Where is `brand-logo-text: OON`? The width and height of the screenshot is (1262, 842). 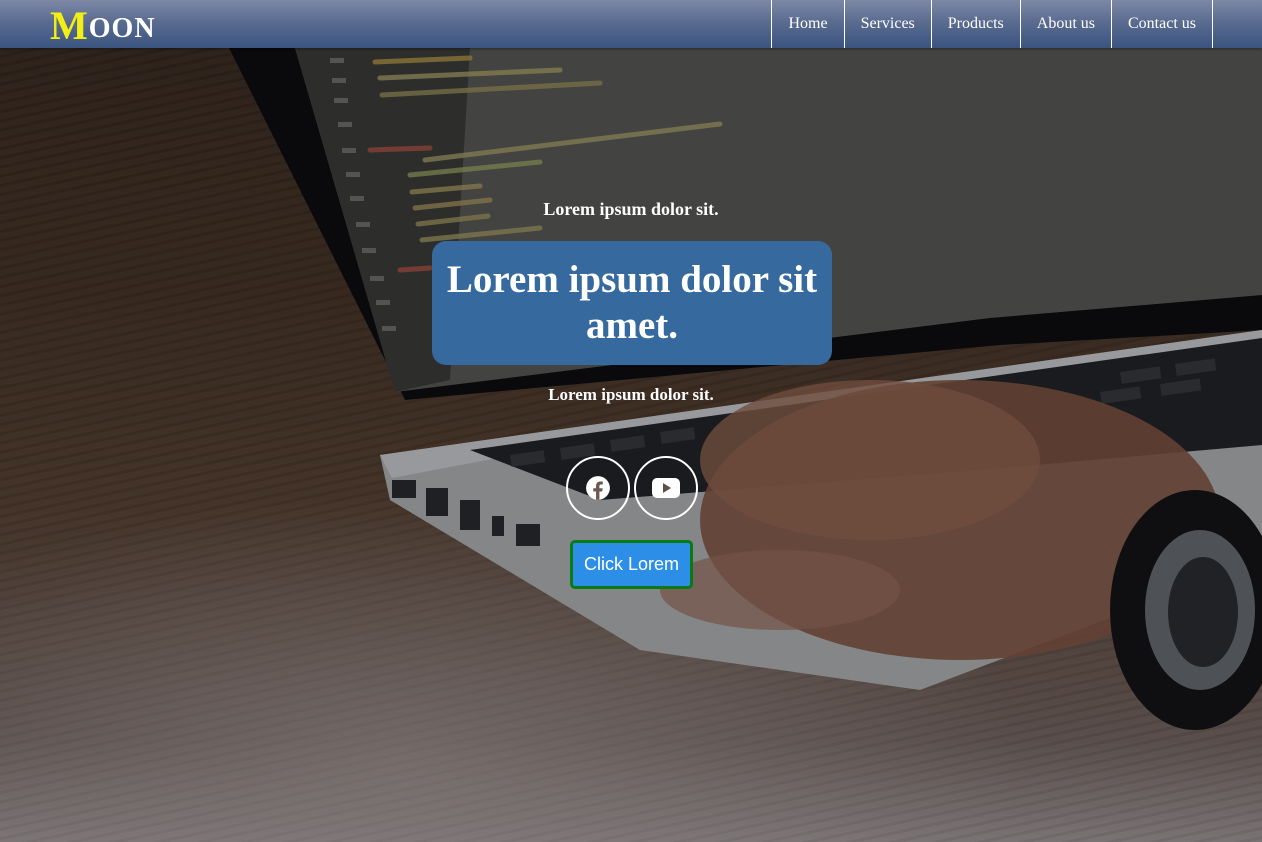 brand-logo-text: OON is located at coordinates (122, 28).